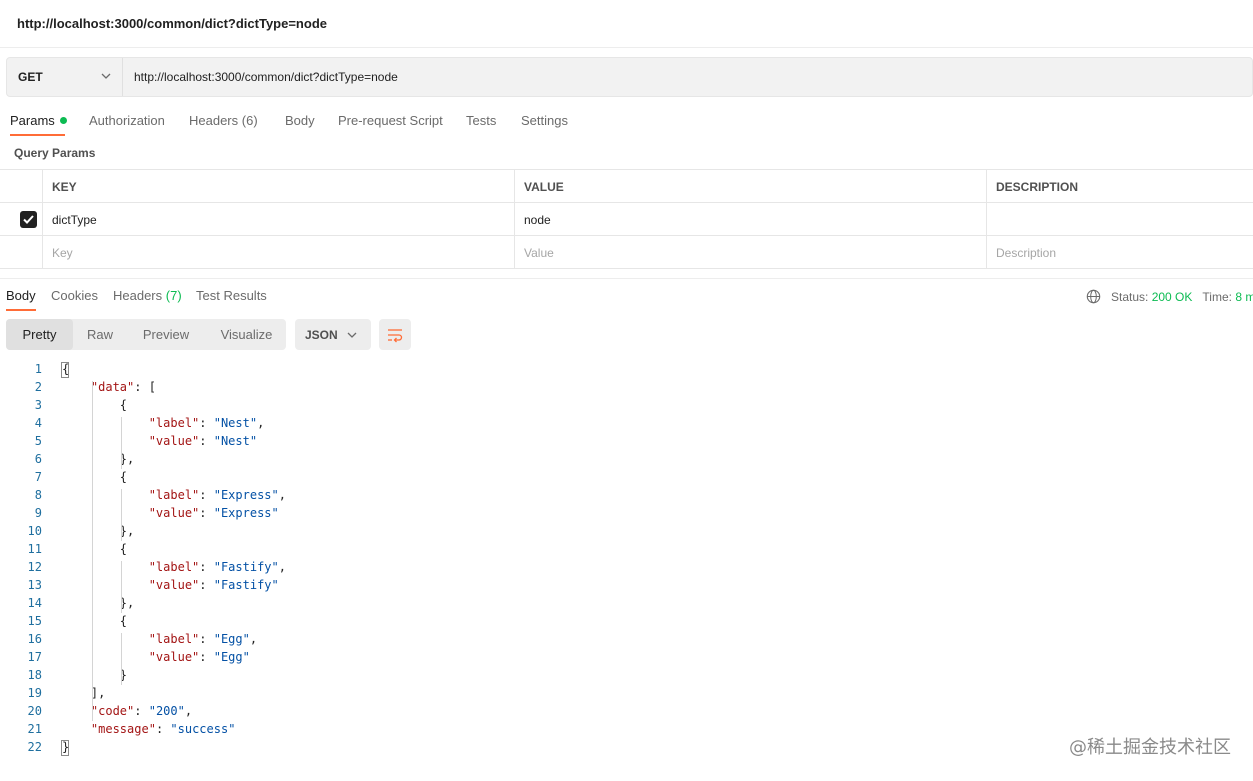 The image size is (1253, 781). Describe the element at coordinates (163, 729) in the screenshot. I see `code-line: "message": "success"` at that location.